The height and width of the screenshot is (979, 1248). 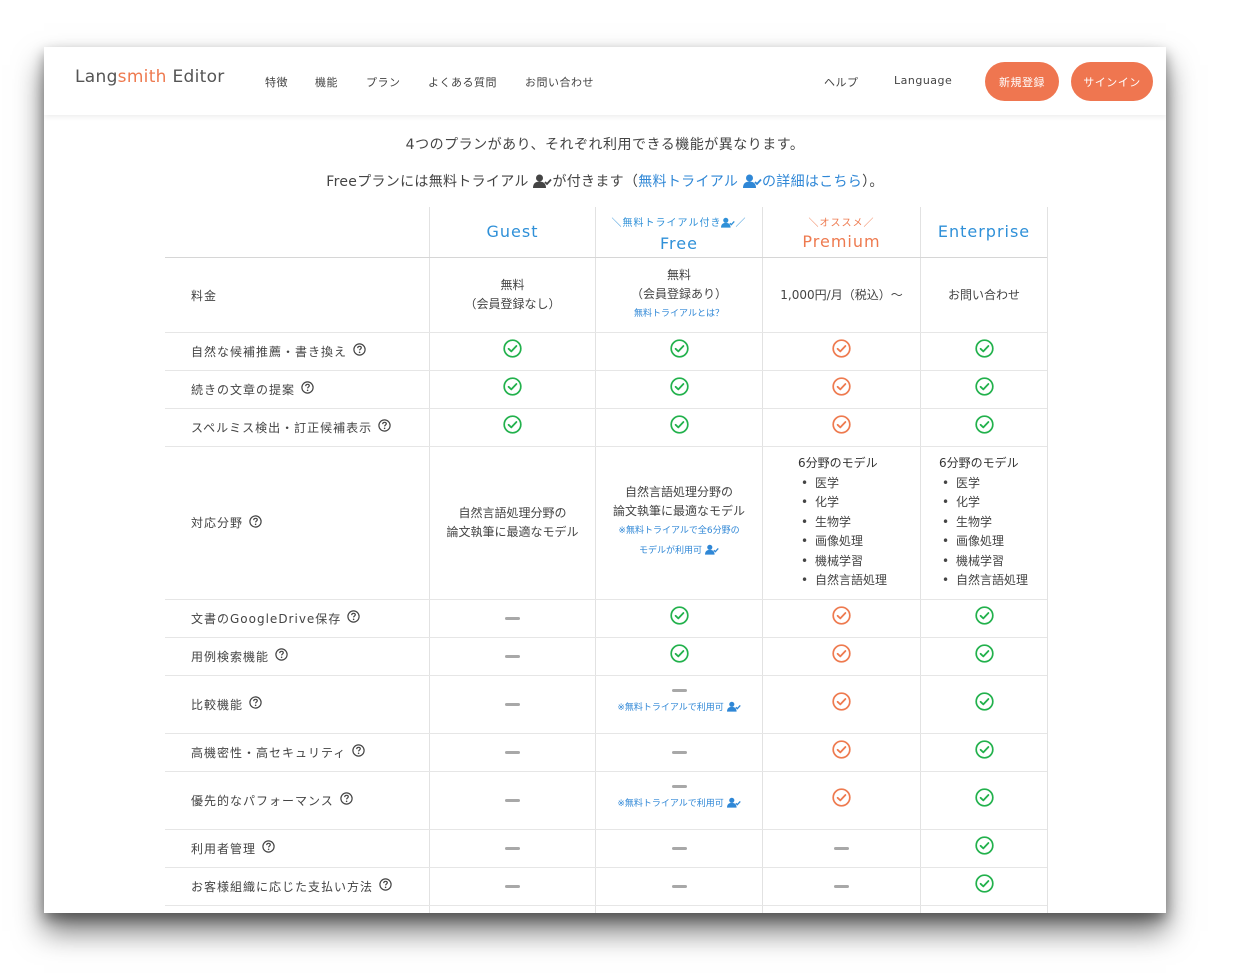 What do you see at coordinates (224, 848) in the screenshot?
I see `row-label-text: 利用者管理` at bounding box center [224, 848].